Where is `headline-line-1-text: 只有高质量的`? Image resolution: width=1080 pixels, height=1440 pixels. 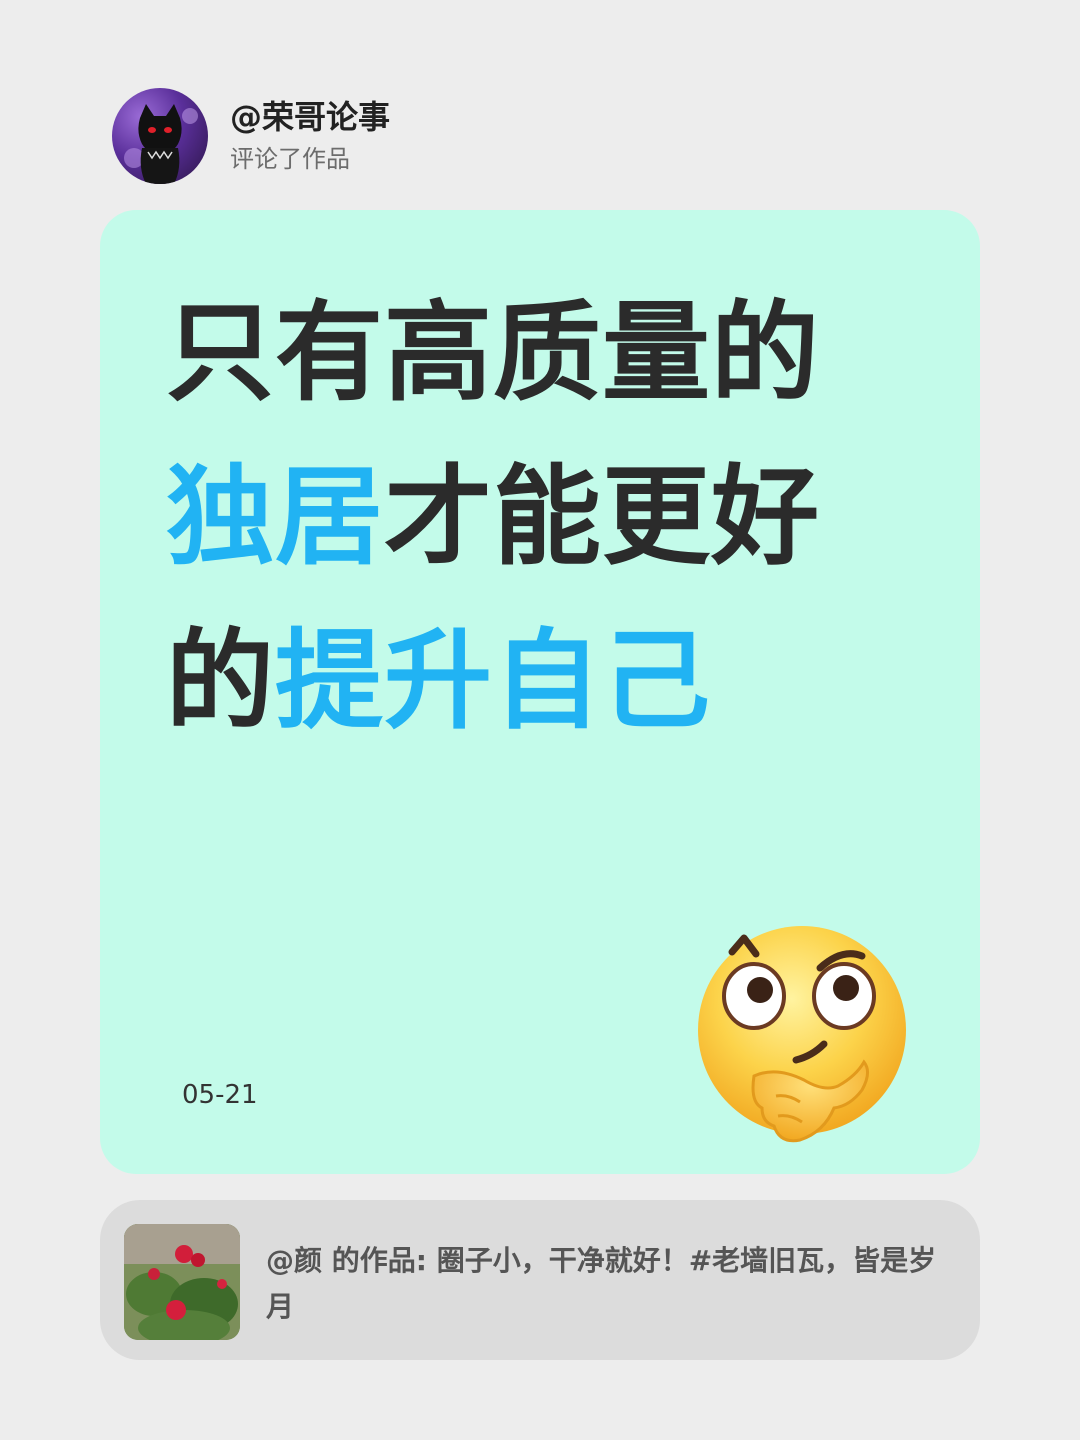
headline-line-1-text: 只有高质量的 is located at coordinates (493, 353).